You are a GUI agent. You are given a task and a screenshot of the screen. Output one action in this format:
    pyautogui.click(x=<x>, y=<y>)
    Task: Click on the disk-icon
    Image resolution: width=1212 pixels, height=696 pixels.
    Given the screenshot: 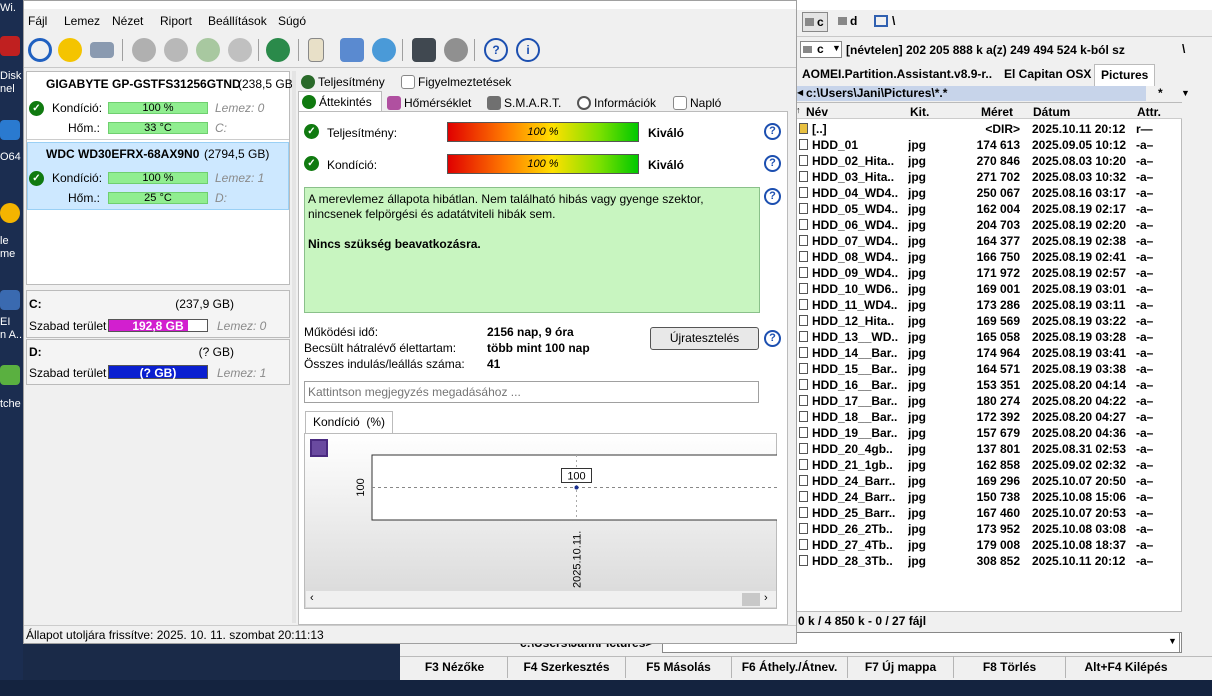 What is the action you would take?
    pyautogui.click(x=102, y=50)
    